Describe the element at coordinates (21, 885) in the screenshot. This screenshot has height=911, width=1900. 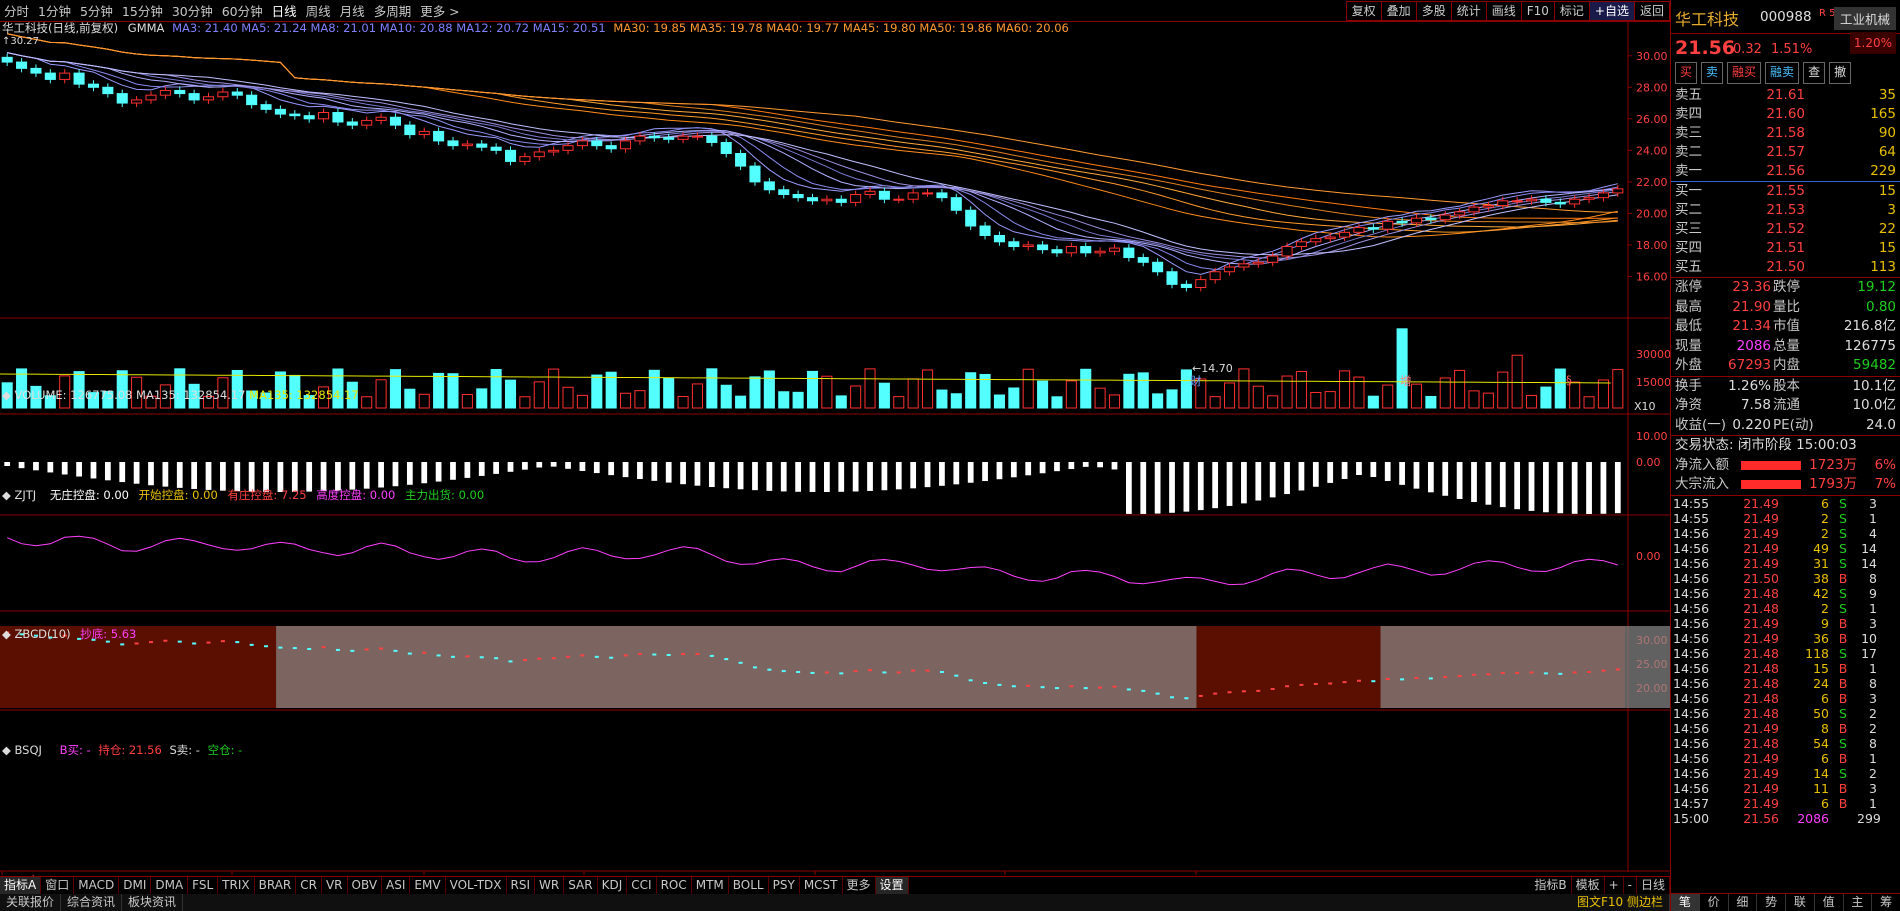
I see `indicator-tab-0: 指标A` at that location.